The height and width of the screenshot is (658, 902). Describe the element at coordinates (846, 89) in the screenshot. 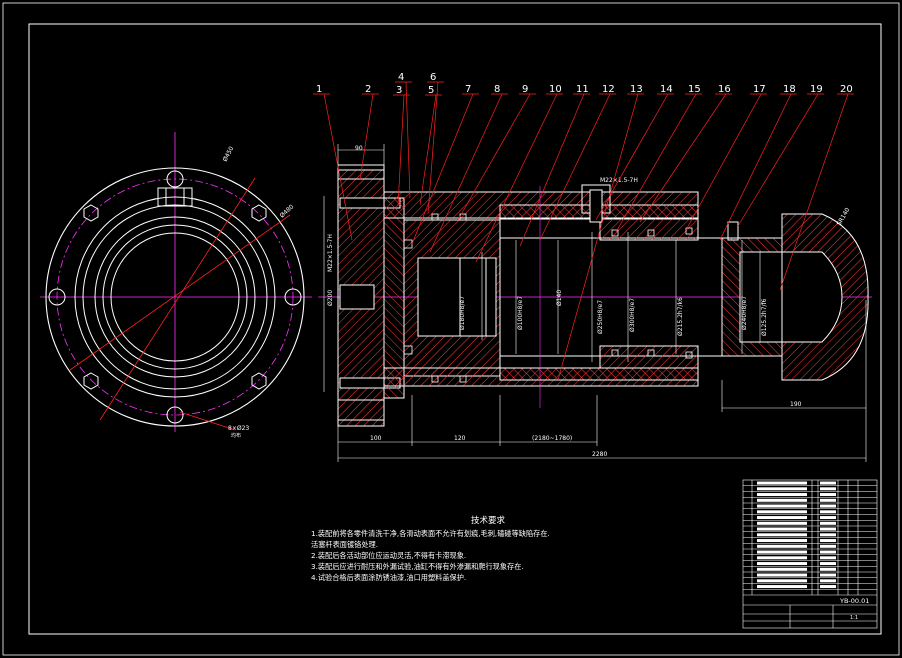

I see `balloon-number: 20` at that location.